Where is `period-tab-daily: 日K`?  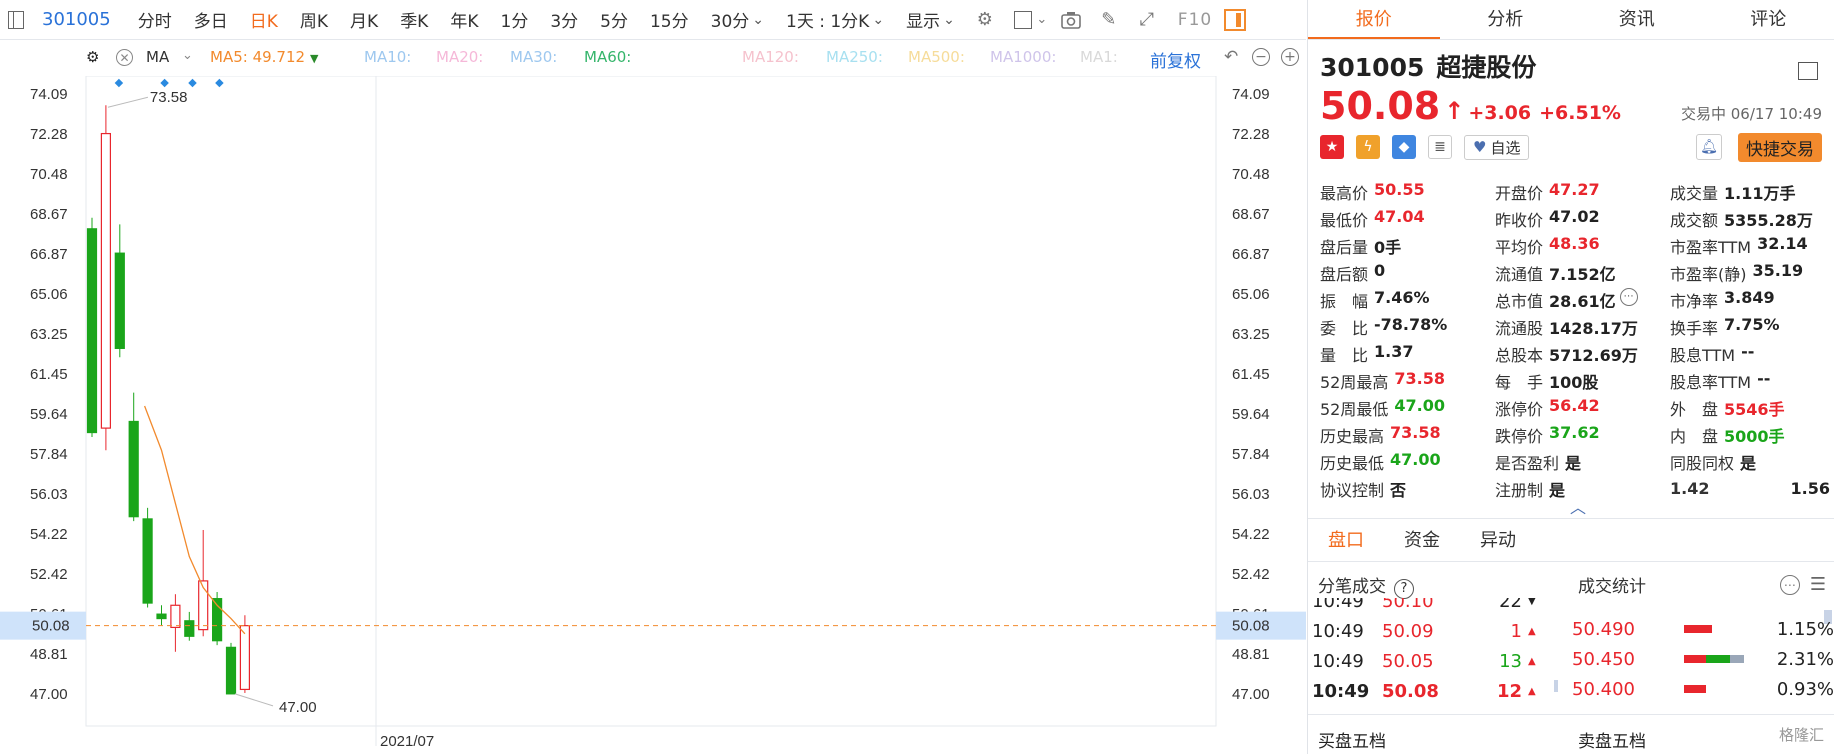 period-tab-daily: 日K is located at coordinates (264, 19).